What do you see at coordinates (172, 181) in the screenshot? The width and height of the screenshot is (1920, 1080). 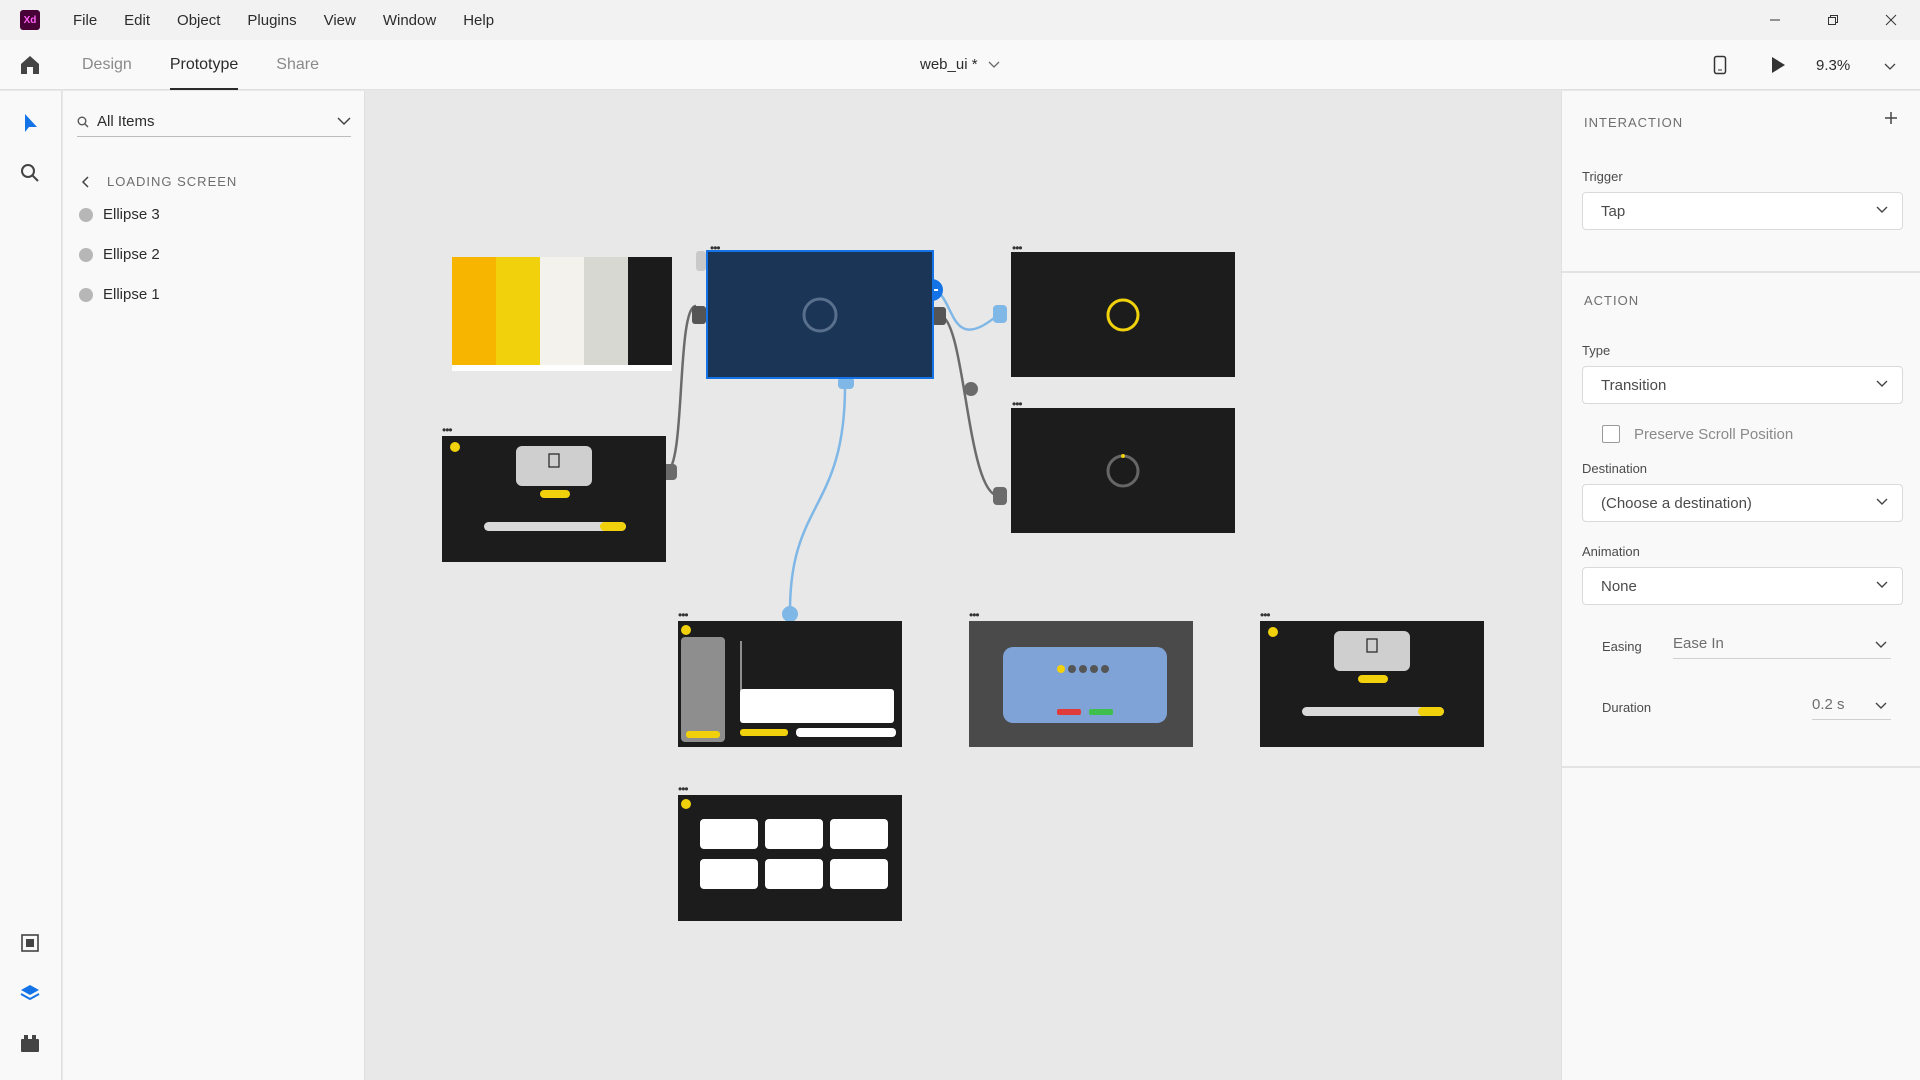 I see `breadcrumb-label: LOADING SCREEN` at bounding box center [172, 181].